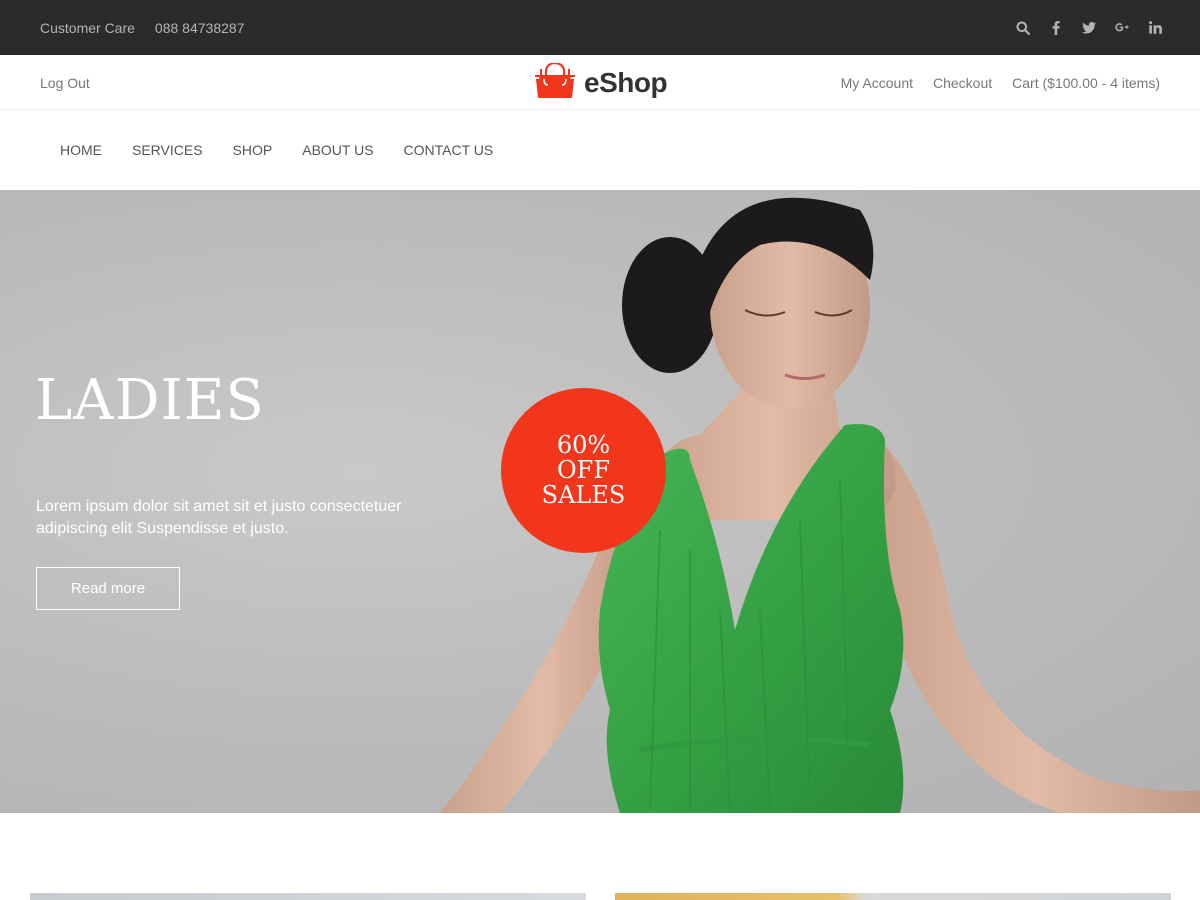 This screenshot has width=1200, height=900. I want to click on my-account-link: My Account, so click(877, 83).